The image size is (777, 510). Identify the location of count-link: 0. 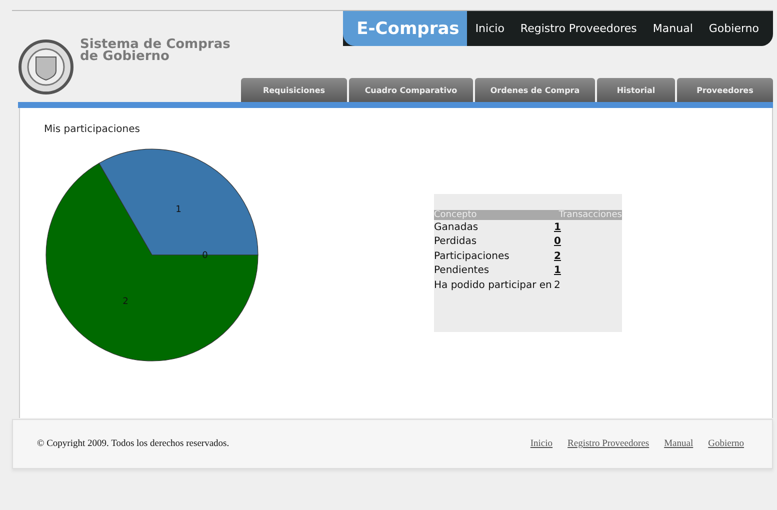
(557, 242).